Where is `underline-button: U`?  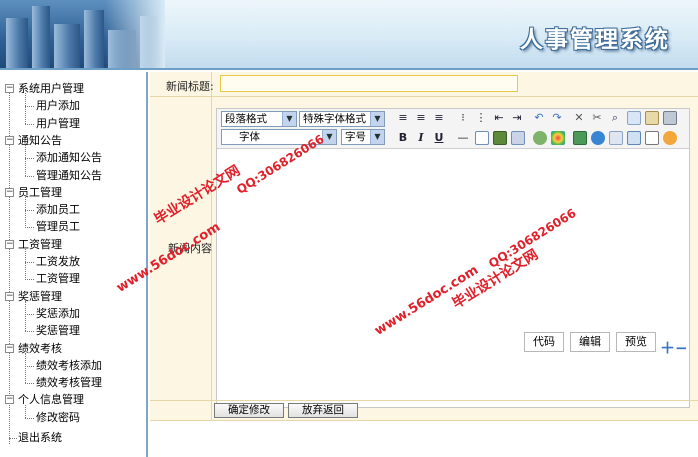 underline-button: U is located at coordinates (439, 138).